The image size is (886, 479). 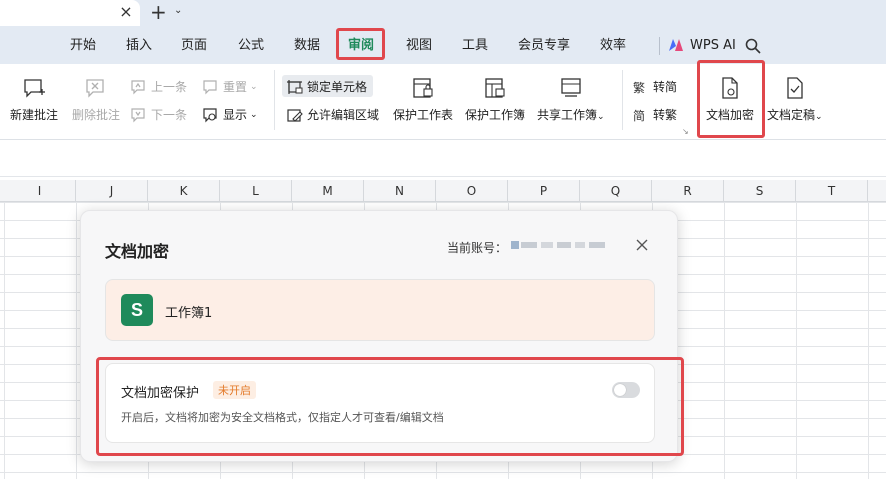 What do you see at coordinates (235, 87) in the screenshot?
I see `reset-label: 重置` at bounding box center [235, 87].